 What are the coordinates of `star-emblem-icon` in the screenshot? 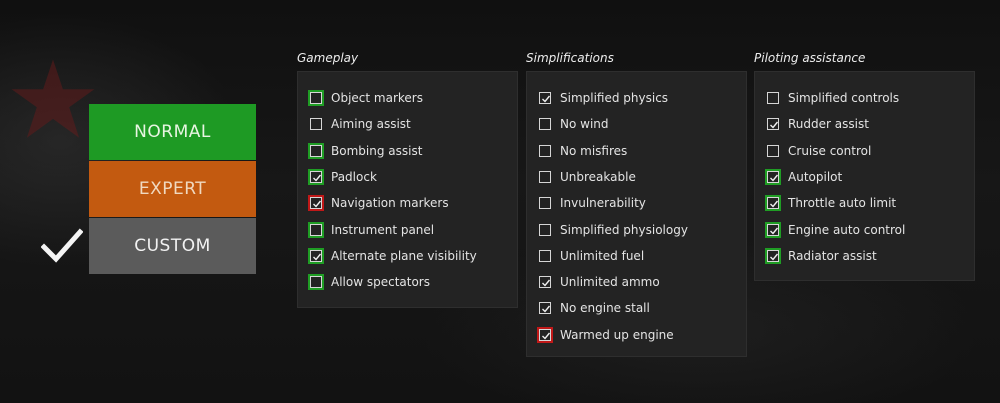 It's located at (53, 98).